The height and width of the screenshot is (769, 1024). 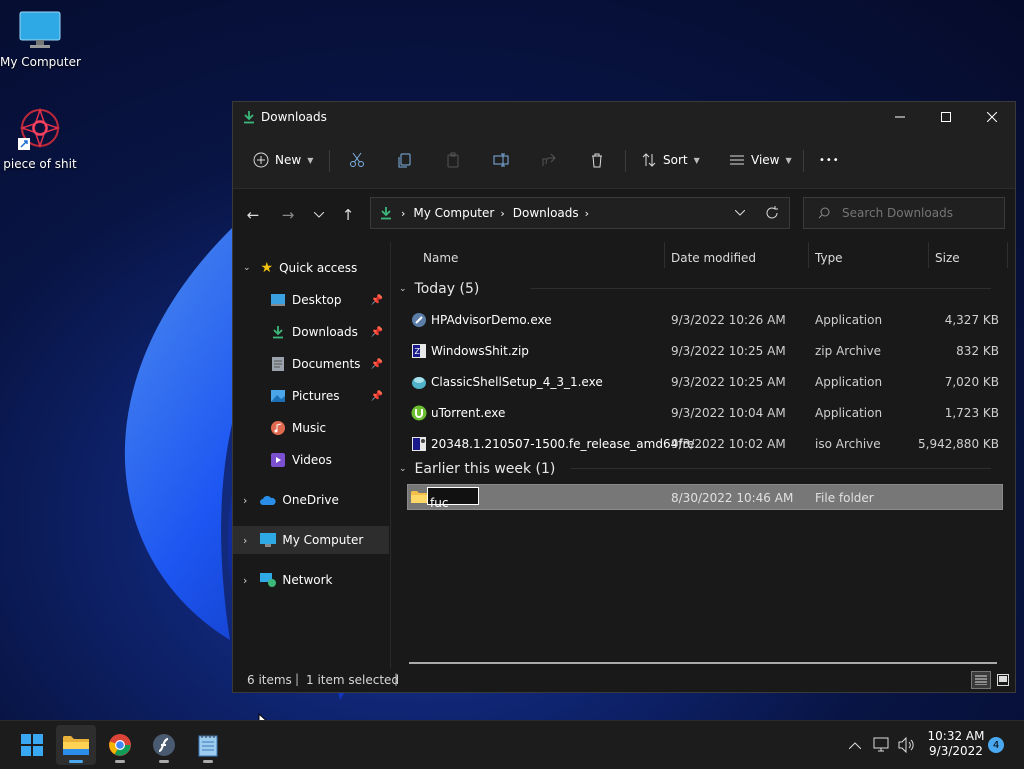 I want to click on cloud-icon, so click(x=268, y=500).